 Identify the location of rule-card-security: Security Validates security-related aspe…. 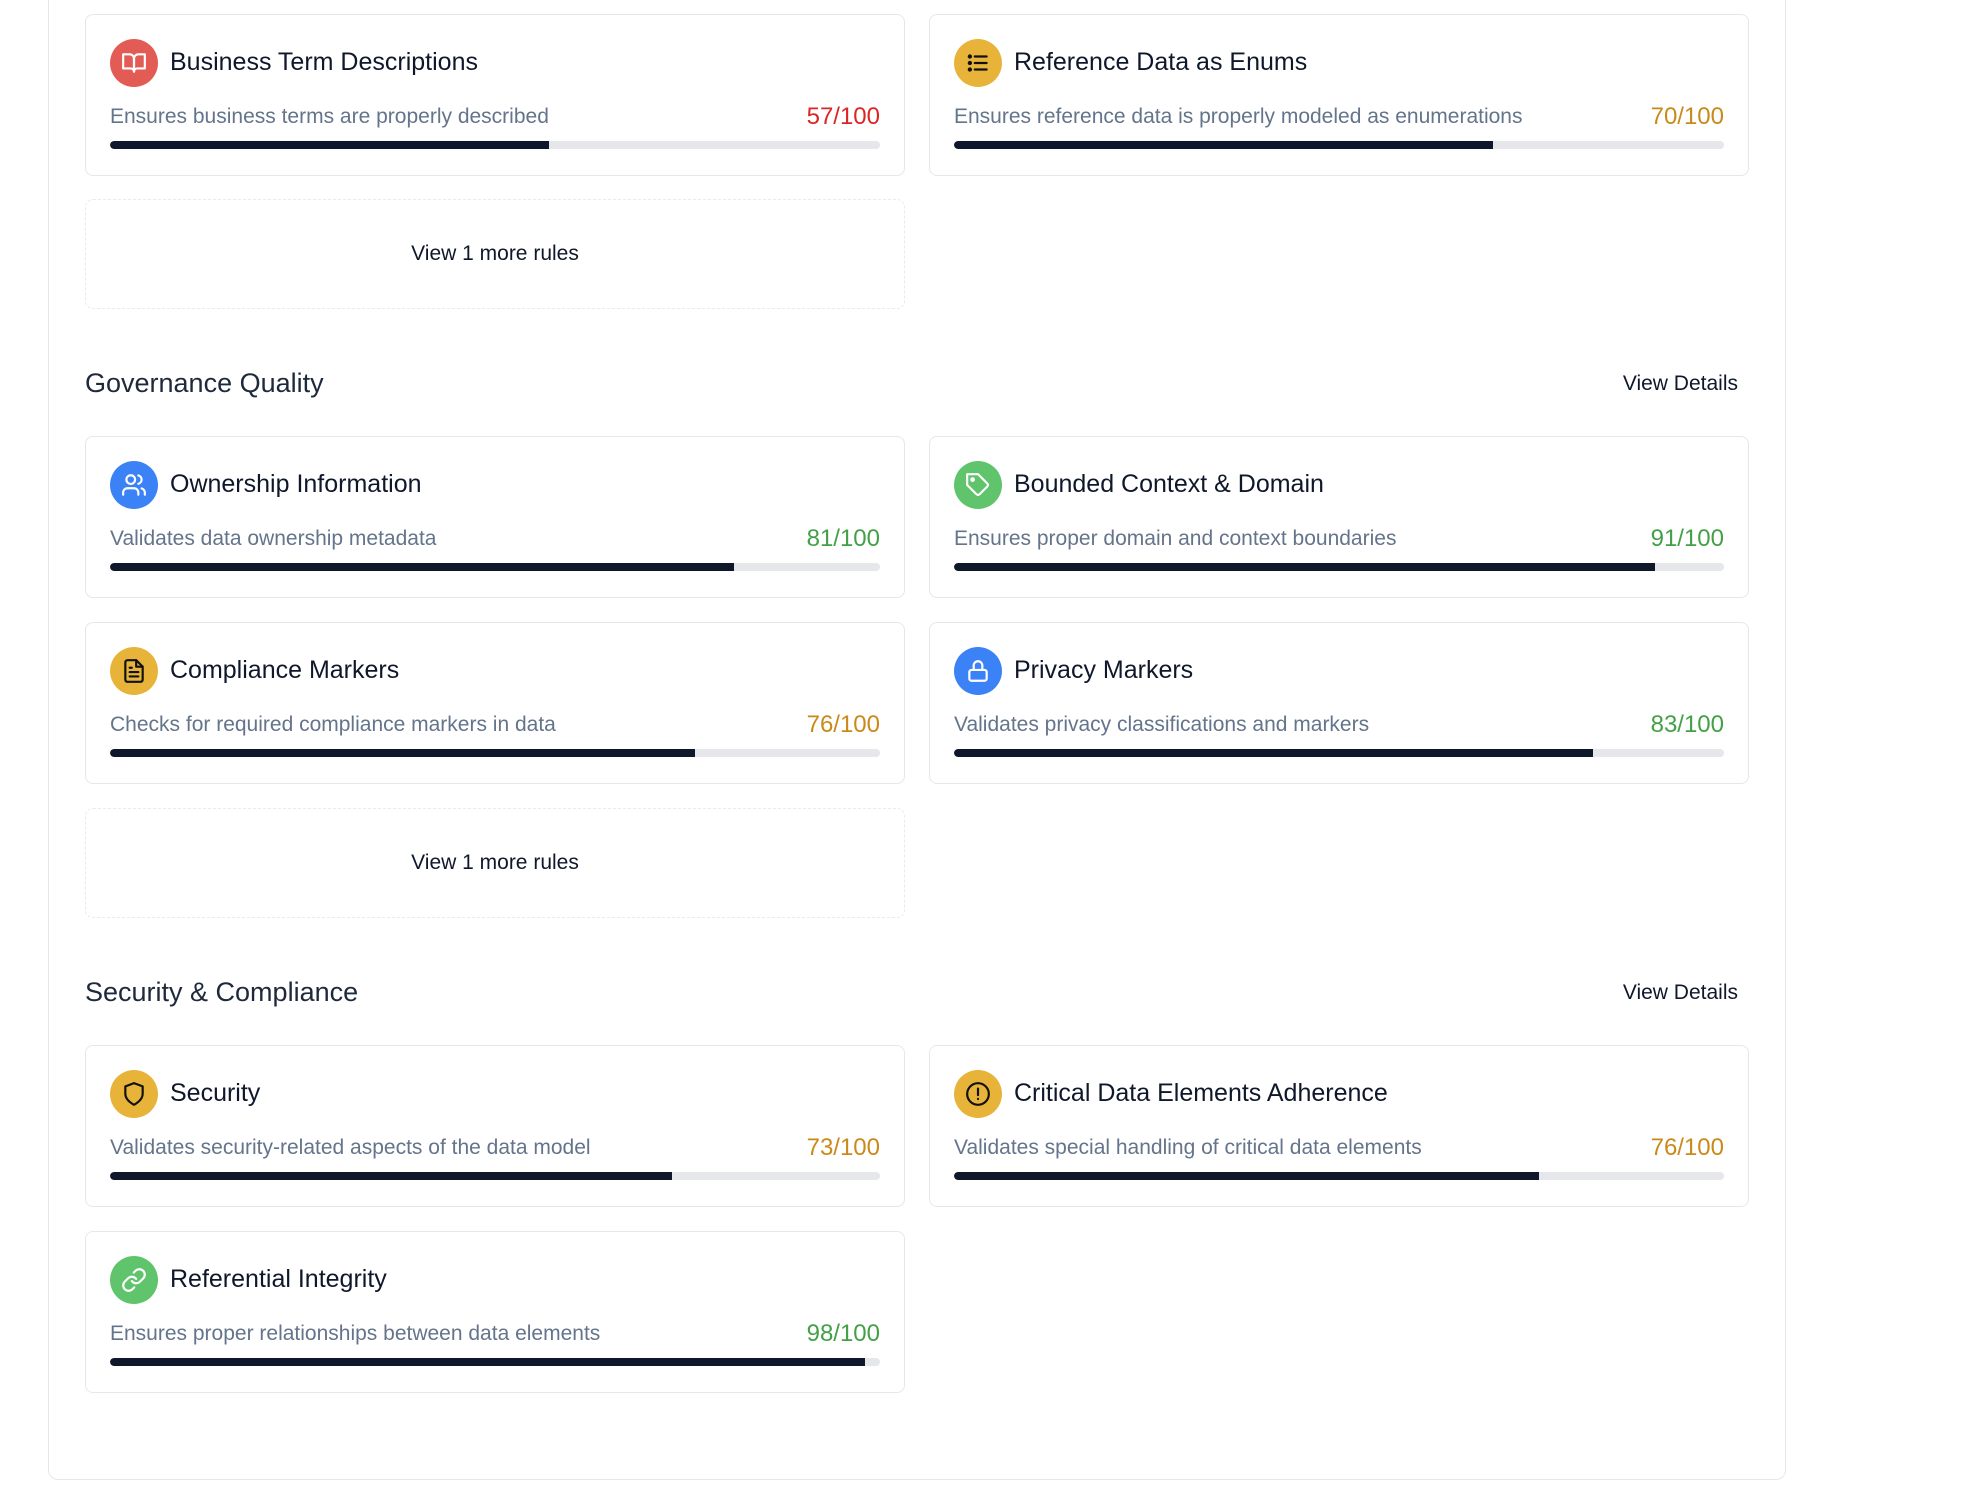
(495, 1126).